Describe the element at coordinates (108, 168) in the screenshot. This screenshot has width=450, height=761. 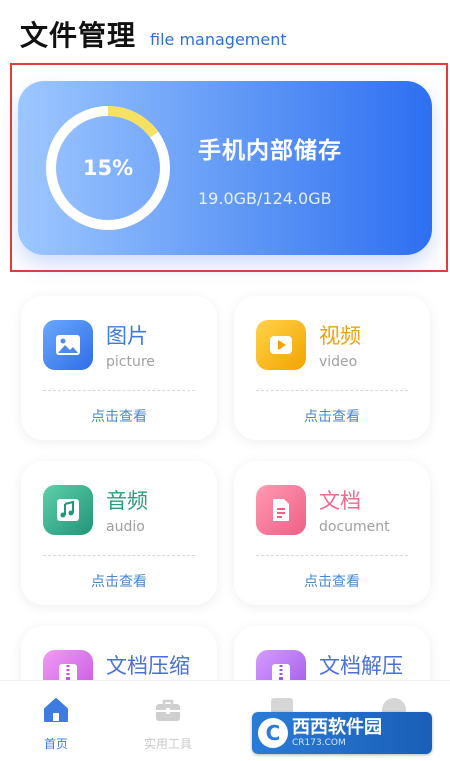
I see `storage-percent: 15%` at that location.